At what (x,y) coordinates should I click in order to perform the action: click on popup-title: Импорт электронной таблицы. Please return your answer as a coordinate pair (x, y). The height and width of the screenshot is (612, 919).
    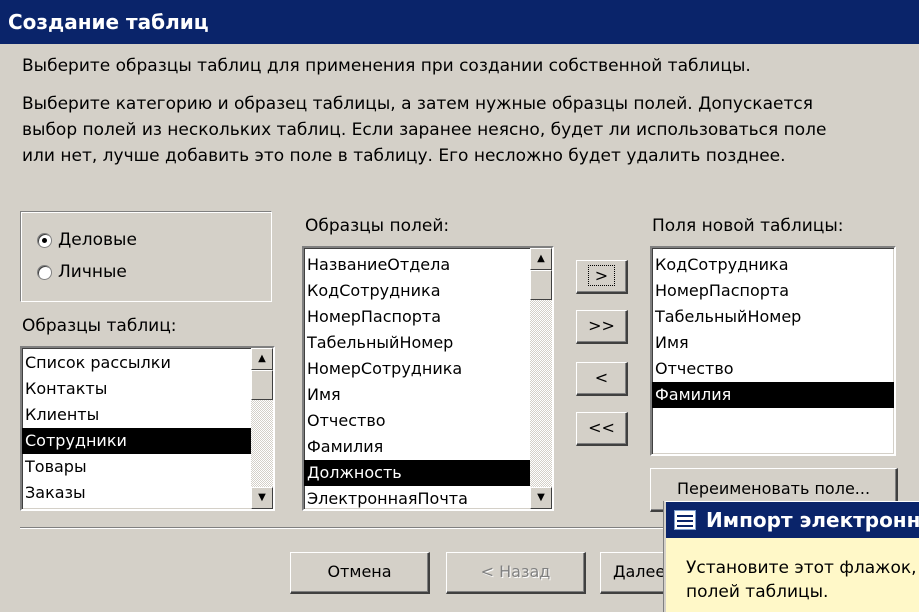
    Looking at the image, I should click on (812, 520).